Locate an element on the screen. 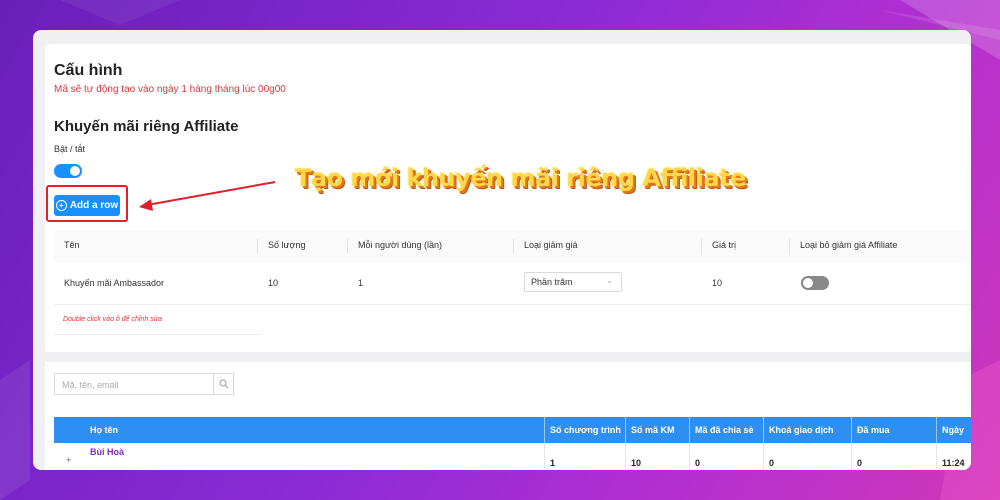 Image resolution: width=1000 pixels, height=500 pixels. cell-programs: 1 is located at coordinates (553, 463).